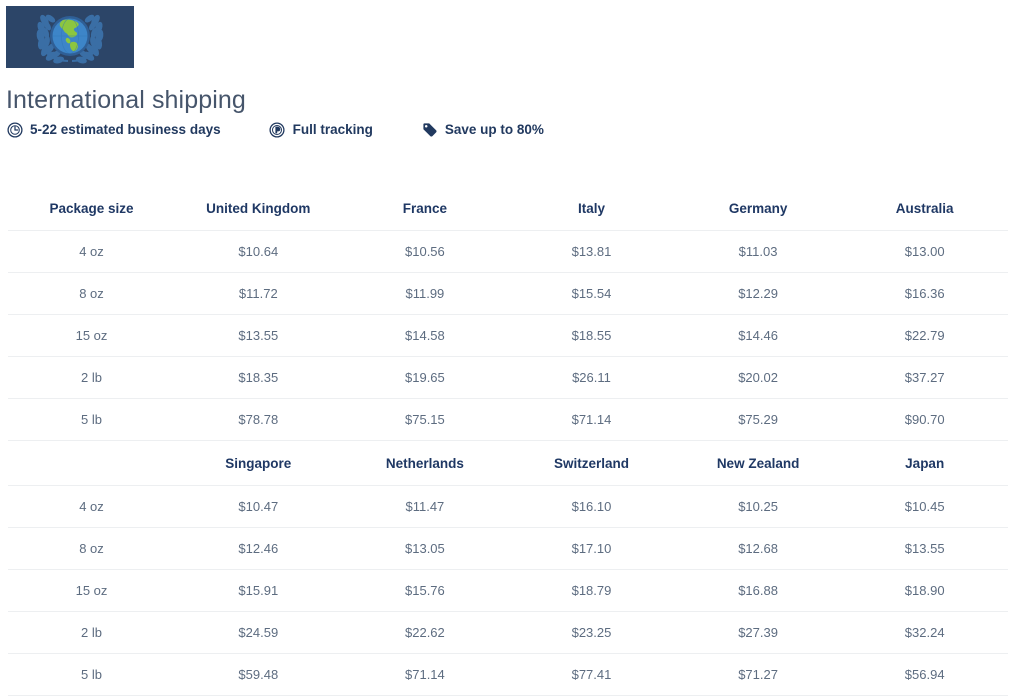 This screenshot has width=1024, height=696. I want to click on column-header-destination: Singapore, so click(258, 463).